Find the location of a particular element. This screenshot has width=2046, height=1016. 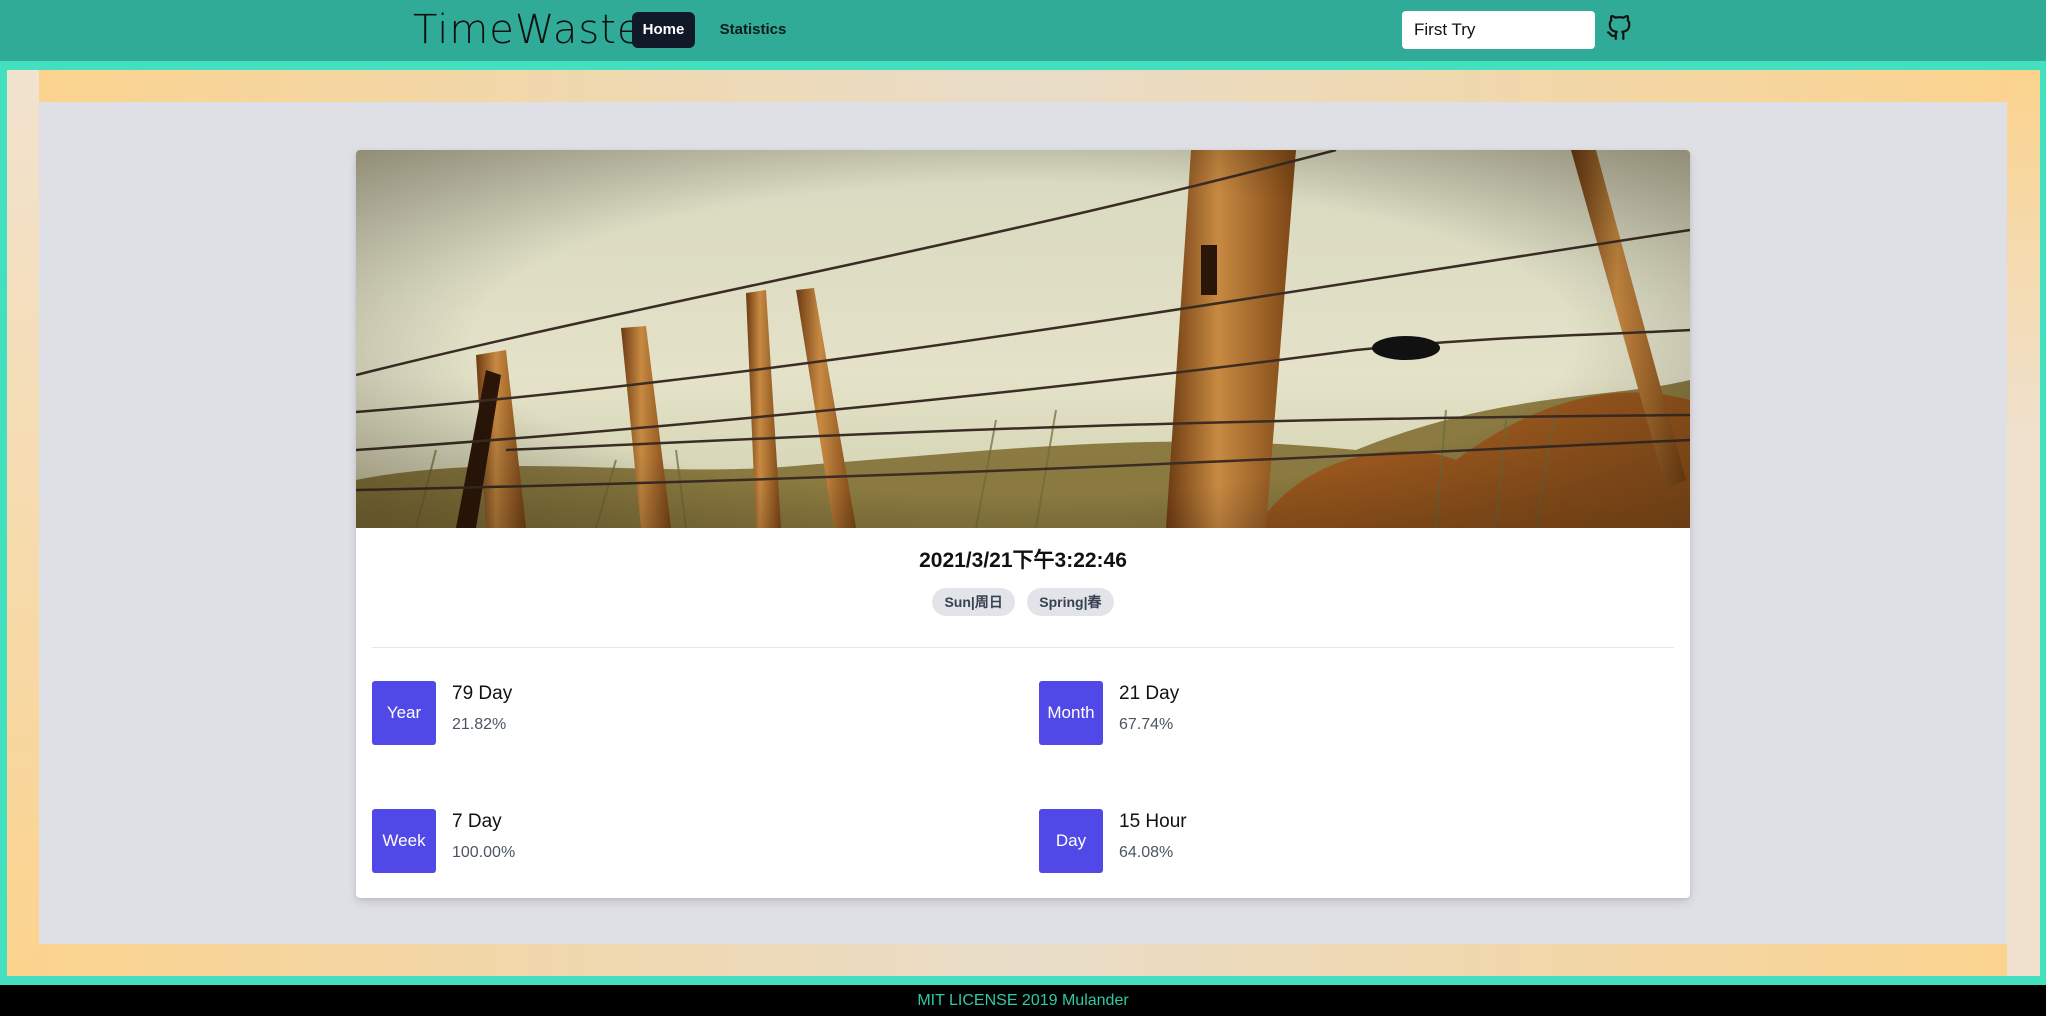

weekday-tag: Sun|周日 is located at coordinates (973, 602).